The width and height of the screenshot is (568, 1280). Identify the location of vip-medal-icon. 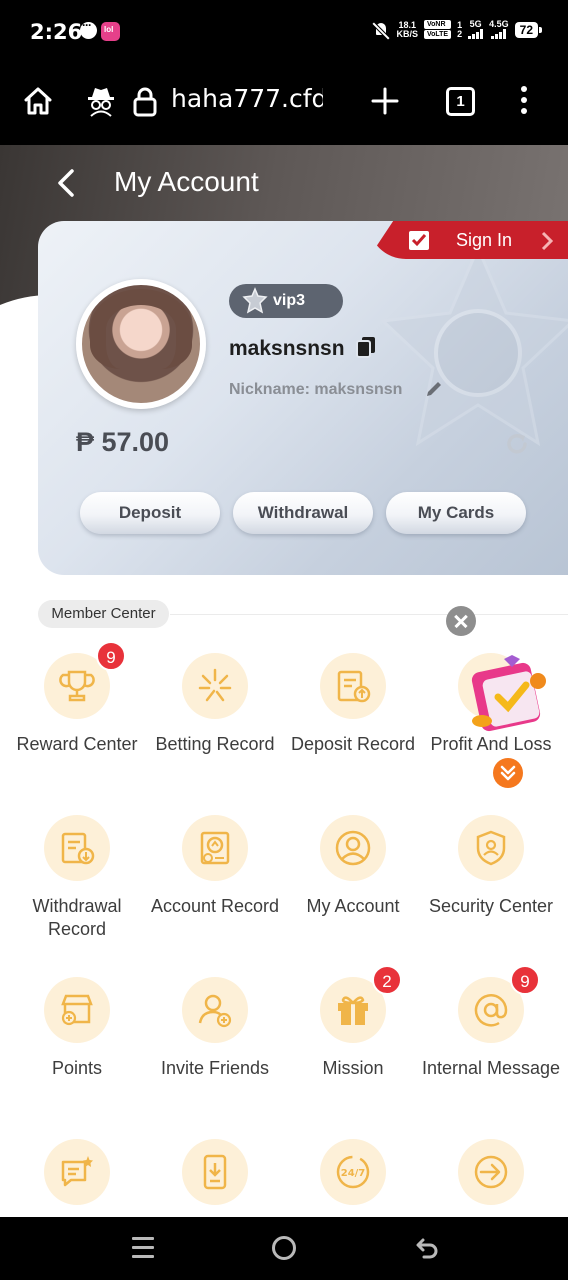
(255, 300).